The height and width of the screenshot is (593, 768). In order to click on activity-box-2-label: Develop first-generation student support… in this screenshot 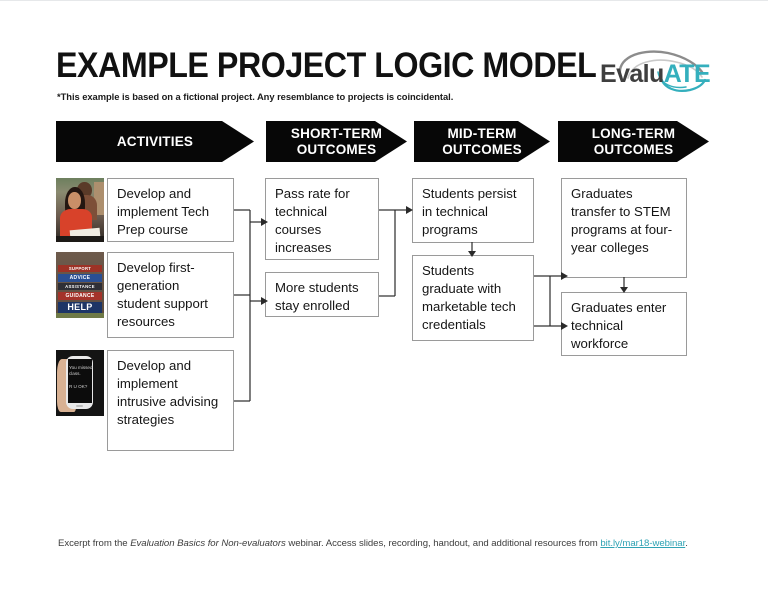, I will do `click(162, 294)`.